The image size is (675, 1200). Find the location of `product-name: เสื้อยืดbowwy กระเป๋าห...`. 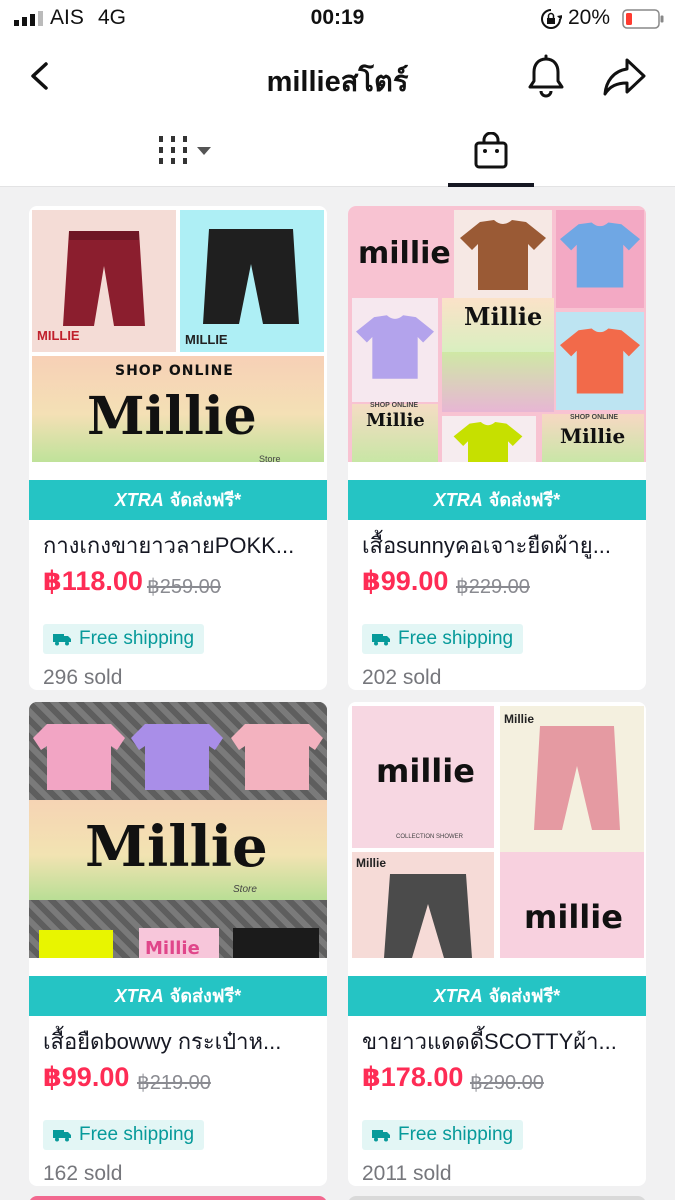

product-name: เสื้อยืดbowwy กระเป๋าห... is located at coordinates (162, 1041).